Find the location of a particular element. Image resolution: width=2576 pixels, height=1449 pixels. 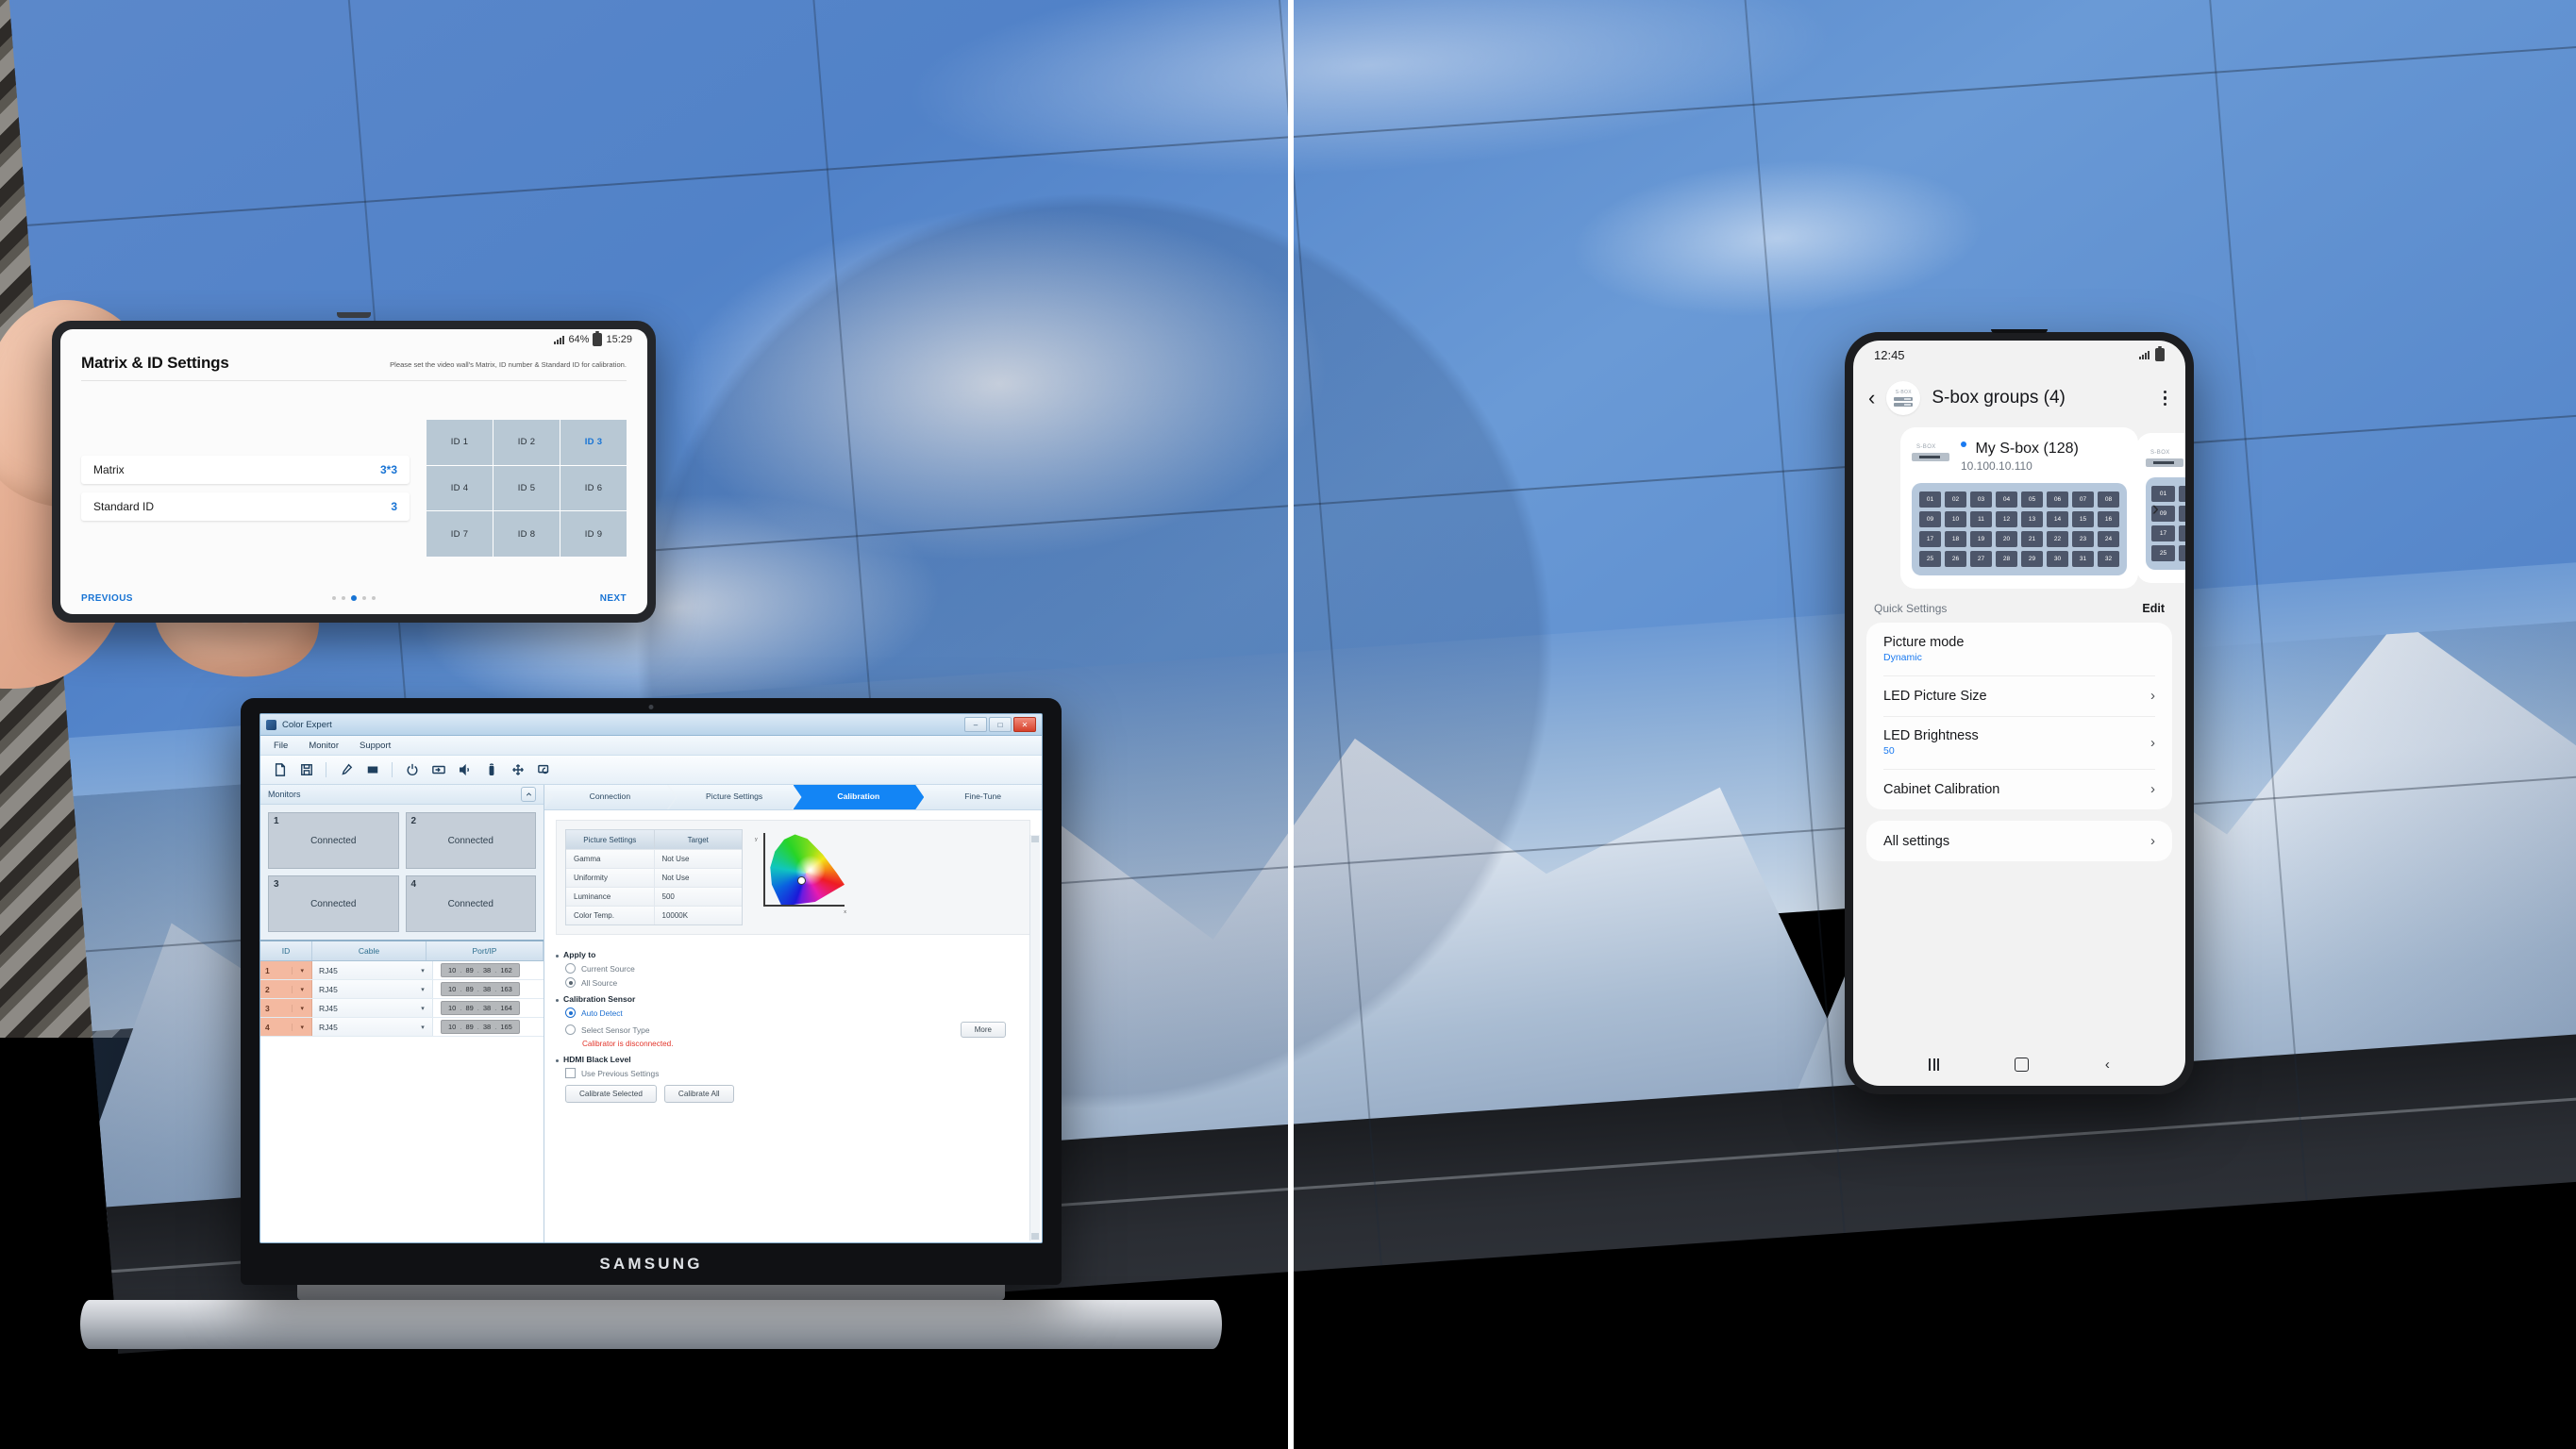

setting-row-all-settings: All settings › is located at coordinates (2019, 841).